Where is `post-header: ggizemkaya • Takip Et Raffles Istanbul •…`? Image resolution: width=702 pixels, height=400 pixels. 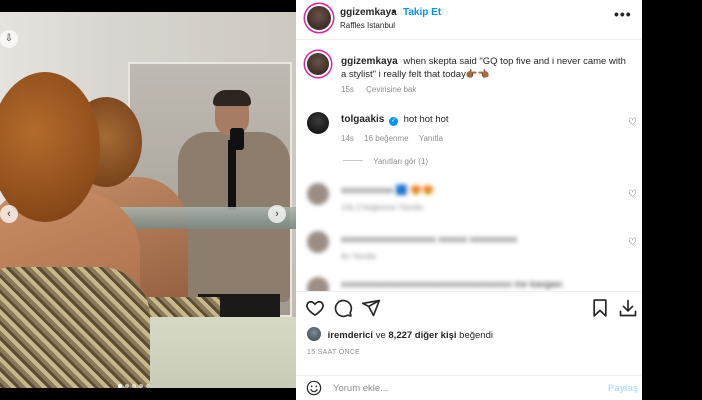
post-header: ggizemkaya • Takip Et Raffles Istanbul •… is located at coordinates (469, 20).